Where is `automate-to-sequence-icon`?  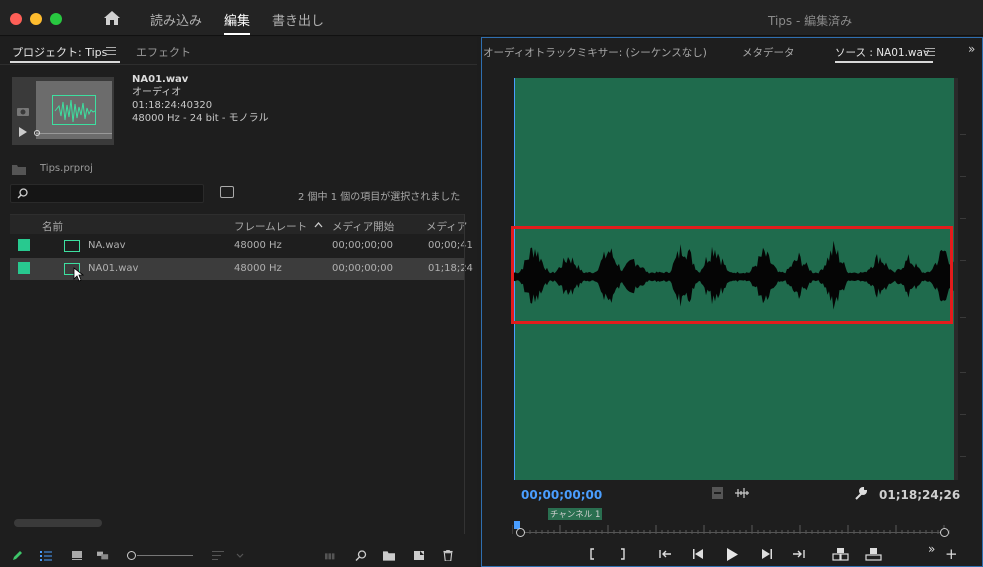
automate-to-sequence-icon is located at coordinates (331, 555).